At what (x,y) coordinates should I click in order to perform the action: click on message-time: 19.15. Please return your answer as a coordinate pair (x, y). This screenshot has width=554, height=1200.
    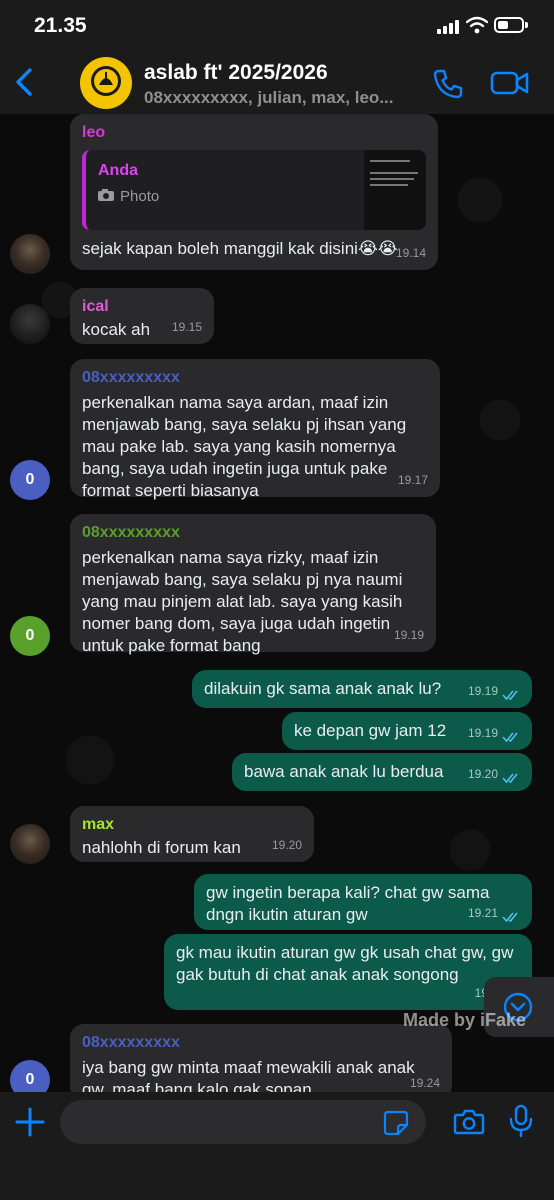
    Looking at the image, I should click on (186, 327).